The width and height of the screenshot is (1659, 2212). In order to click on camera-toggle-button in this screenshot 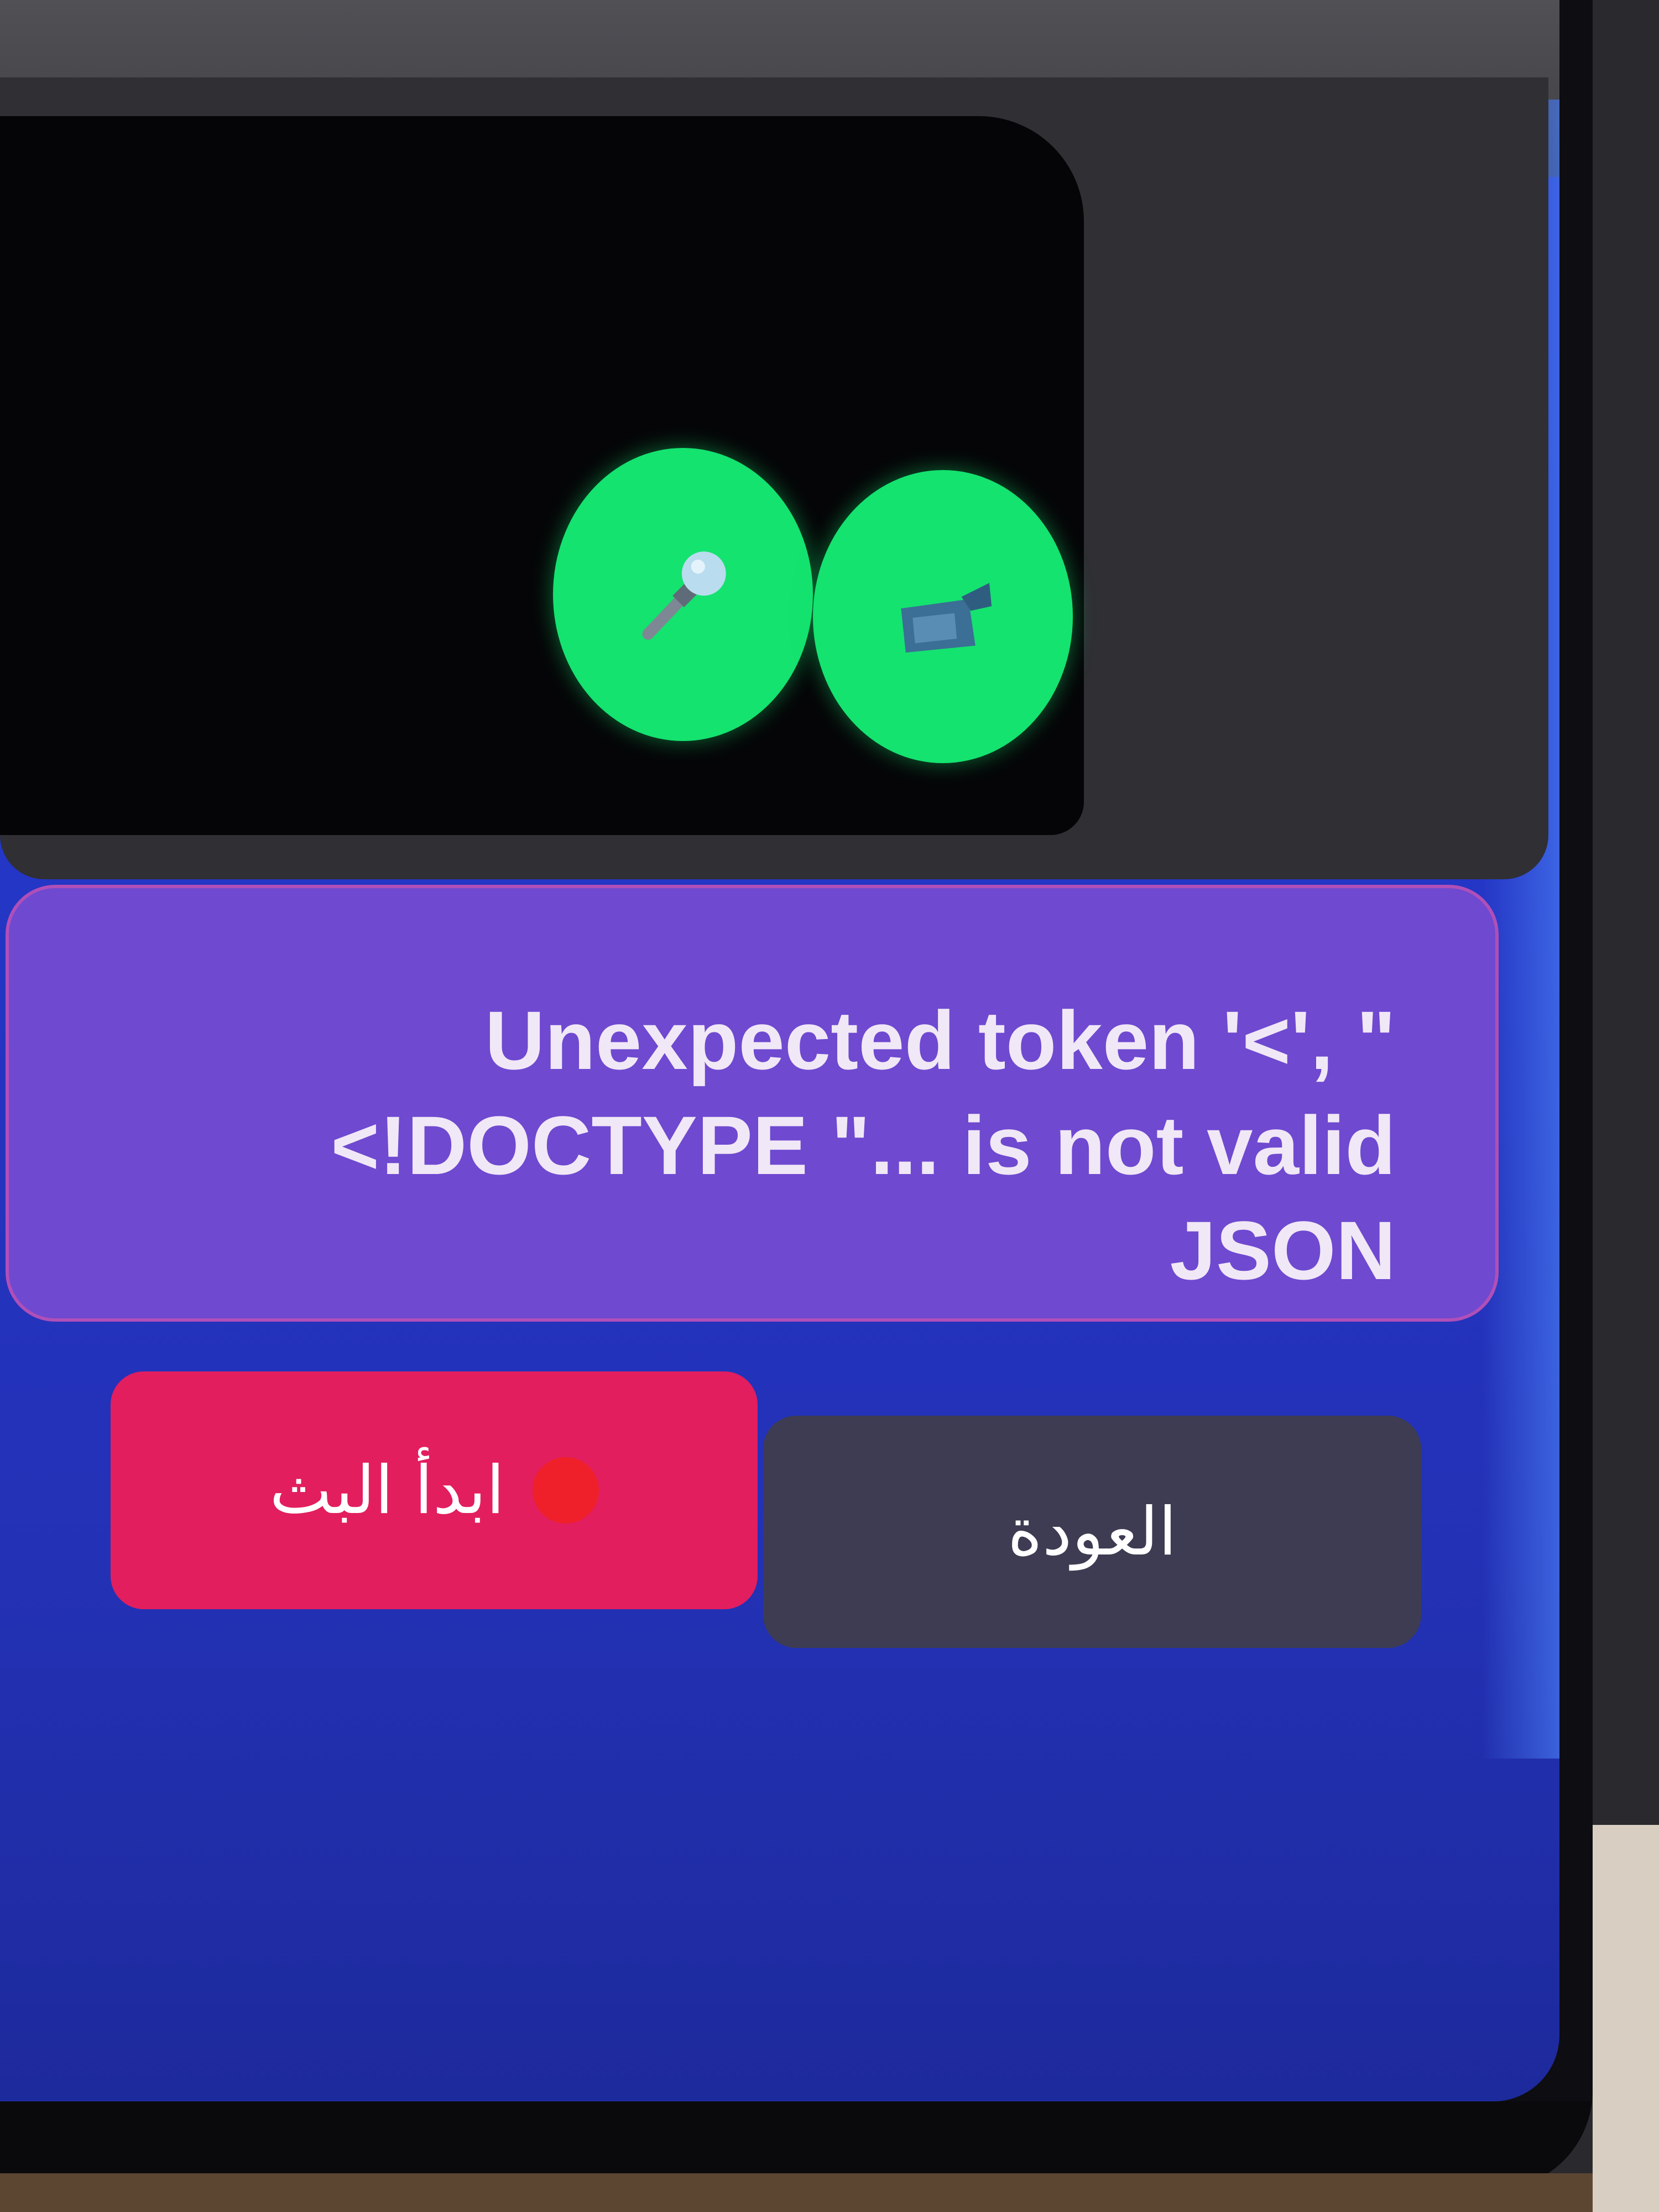, I will do `click(943, 617)`.